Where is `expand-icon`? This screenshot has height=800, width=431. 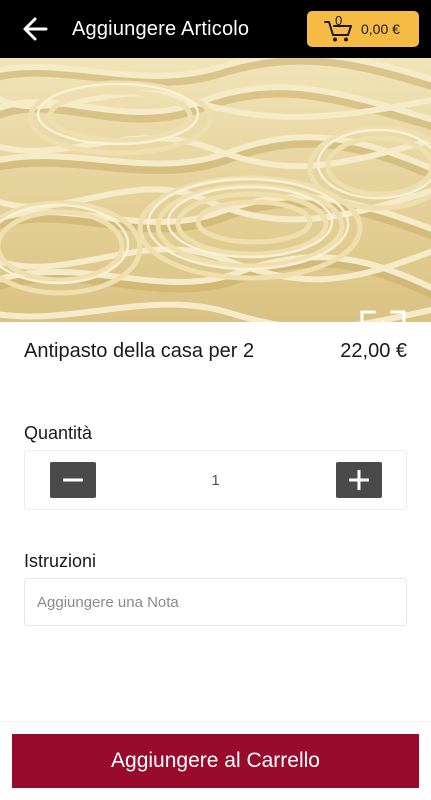
expand-icon is located at coordinates (383, 316).